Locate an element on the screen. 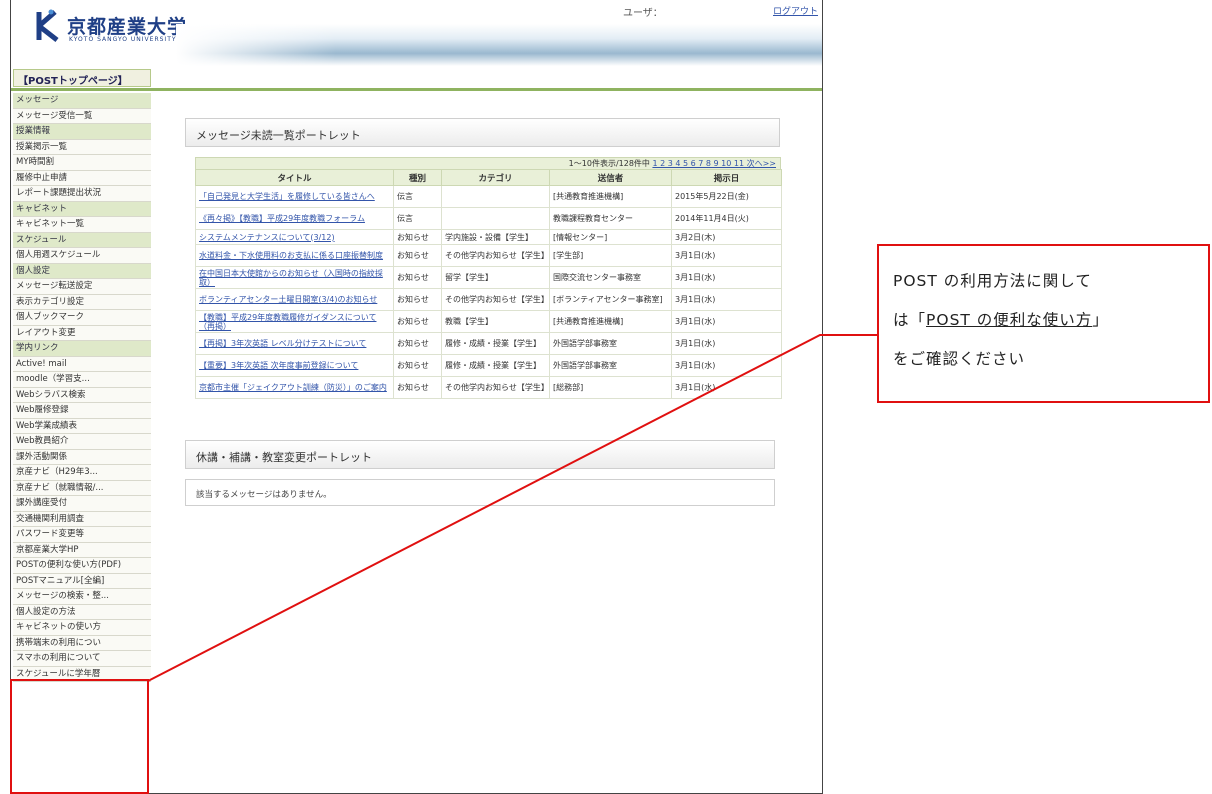 This screenshot has height=794, width=1212. column-header: 送信者 is located at coordinates (610, 177).